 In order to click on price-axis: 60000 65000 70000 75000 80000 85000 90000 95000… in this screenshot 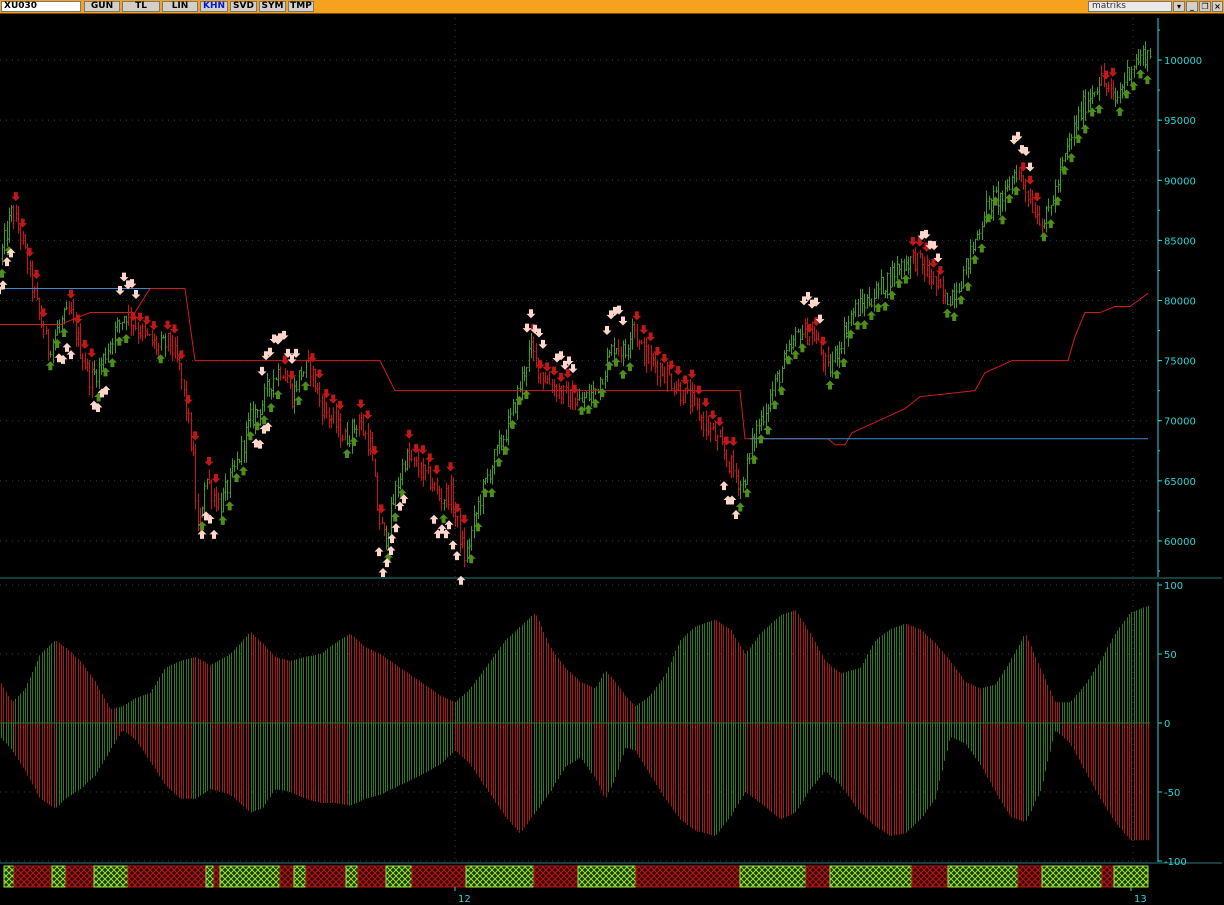, I will do `click(1179, 297)`.